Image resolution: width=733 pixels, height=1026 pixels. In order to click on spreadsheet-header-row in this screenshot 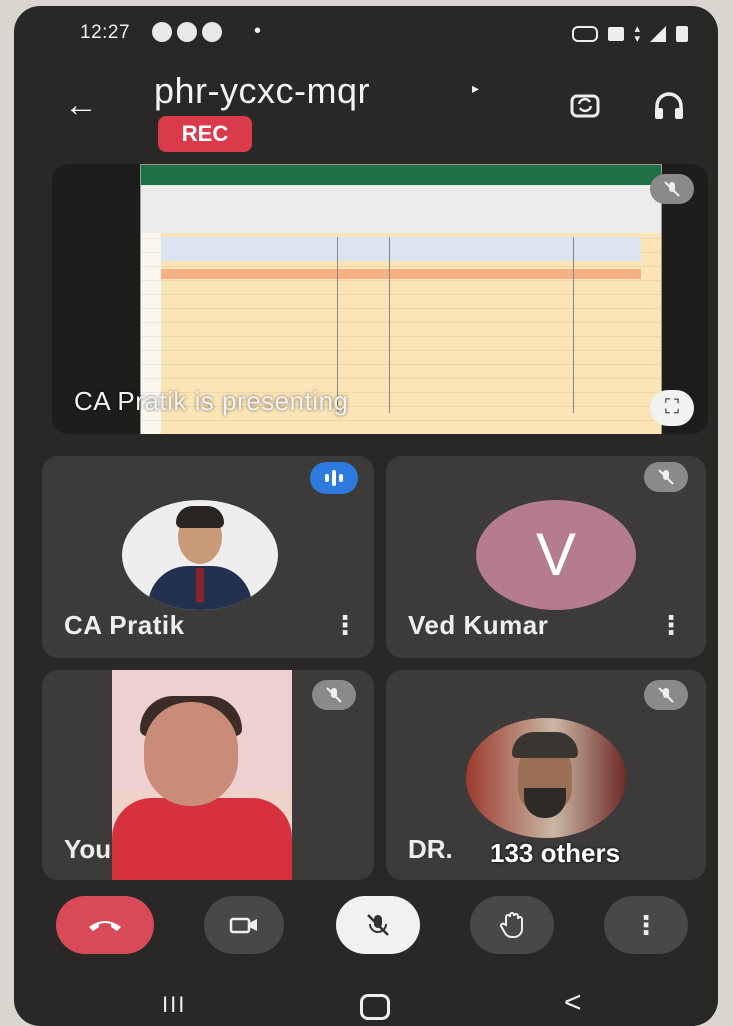, I will do `click(401, 249)`.